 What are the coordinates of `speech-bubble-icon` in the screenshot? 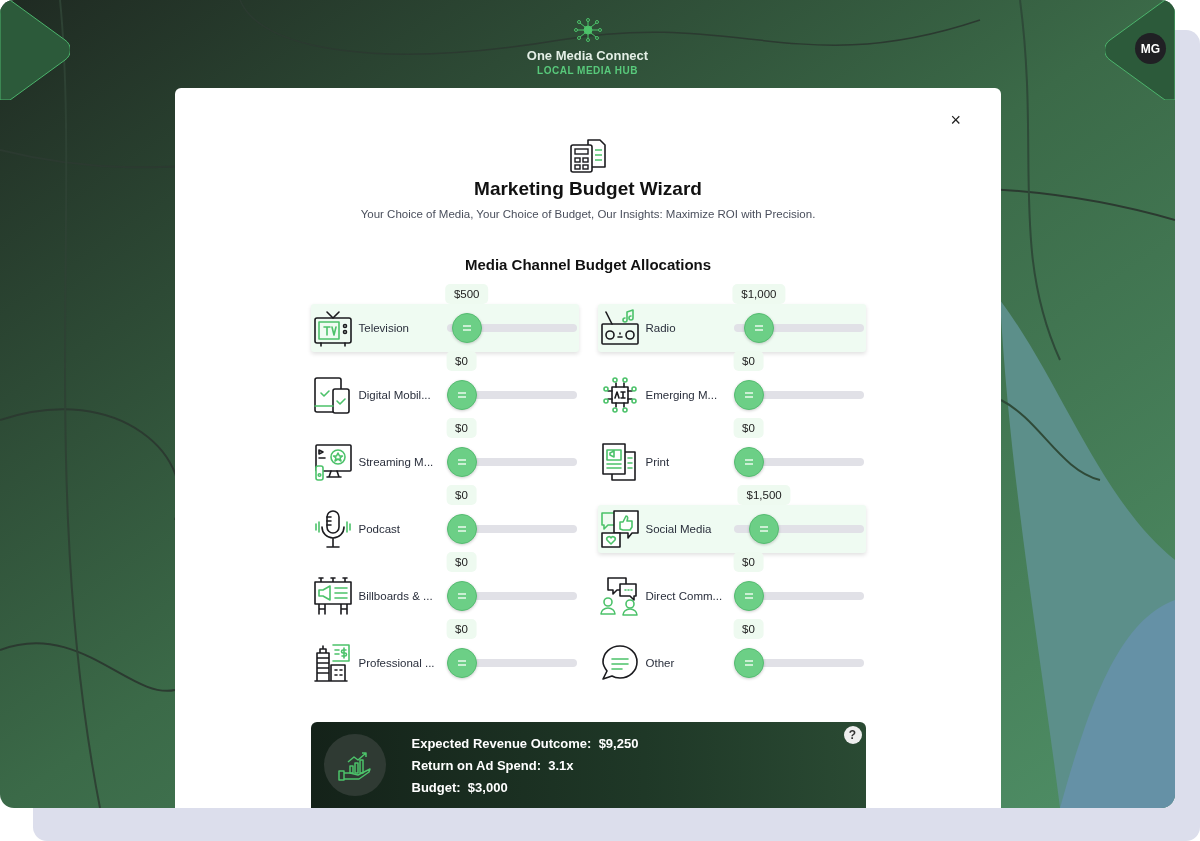 It's located at (619, 663).